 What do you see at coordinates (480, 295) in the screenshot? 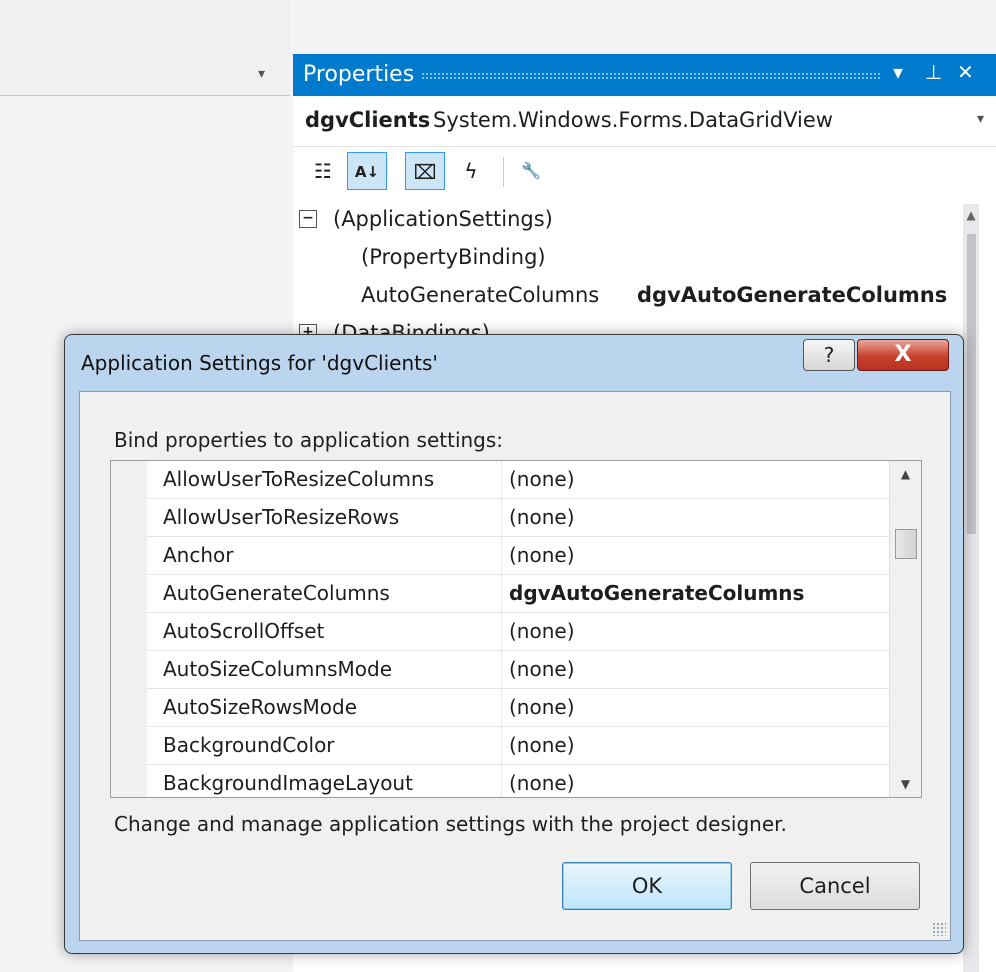
I see `property-name: AutoGenerateColumns` at bounding box center [480, 295].